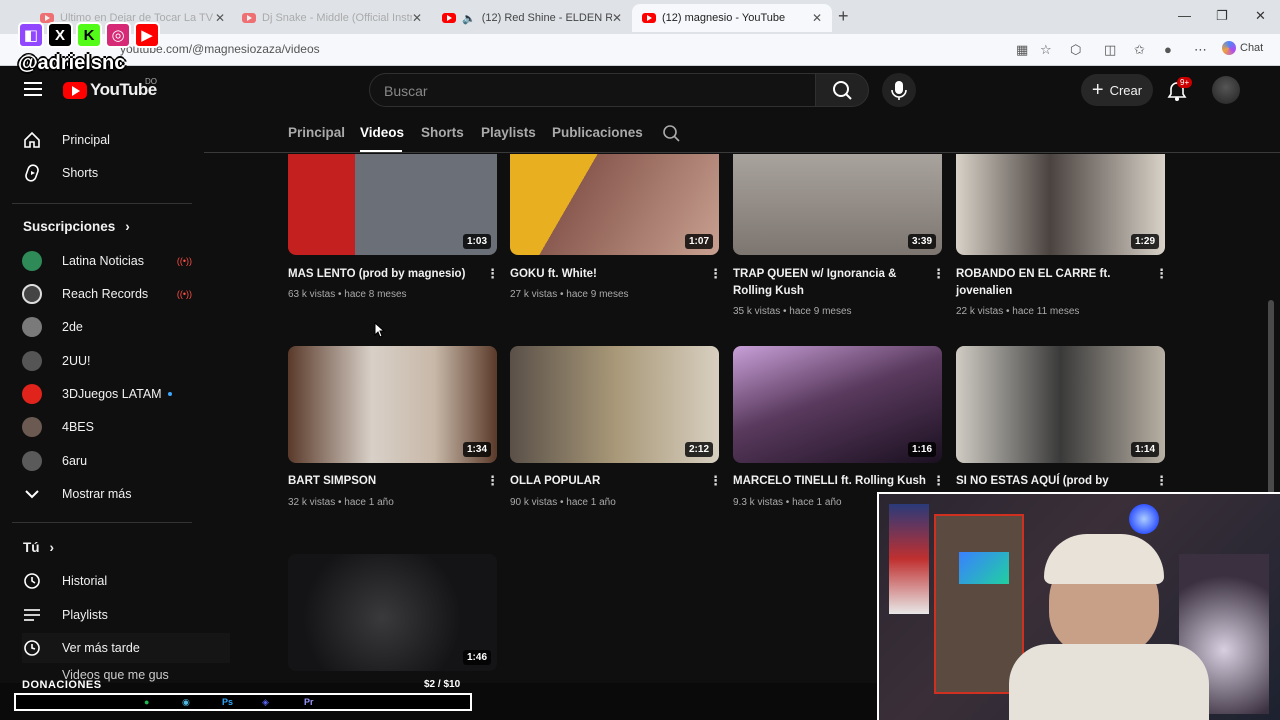  Describe the element at coordinates (392, 612) in the screenshot. I see `video-thumbnail: 1:46` at that location.